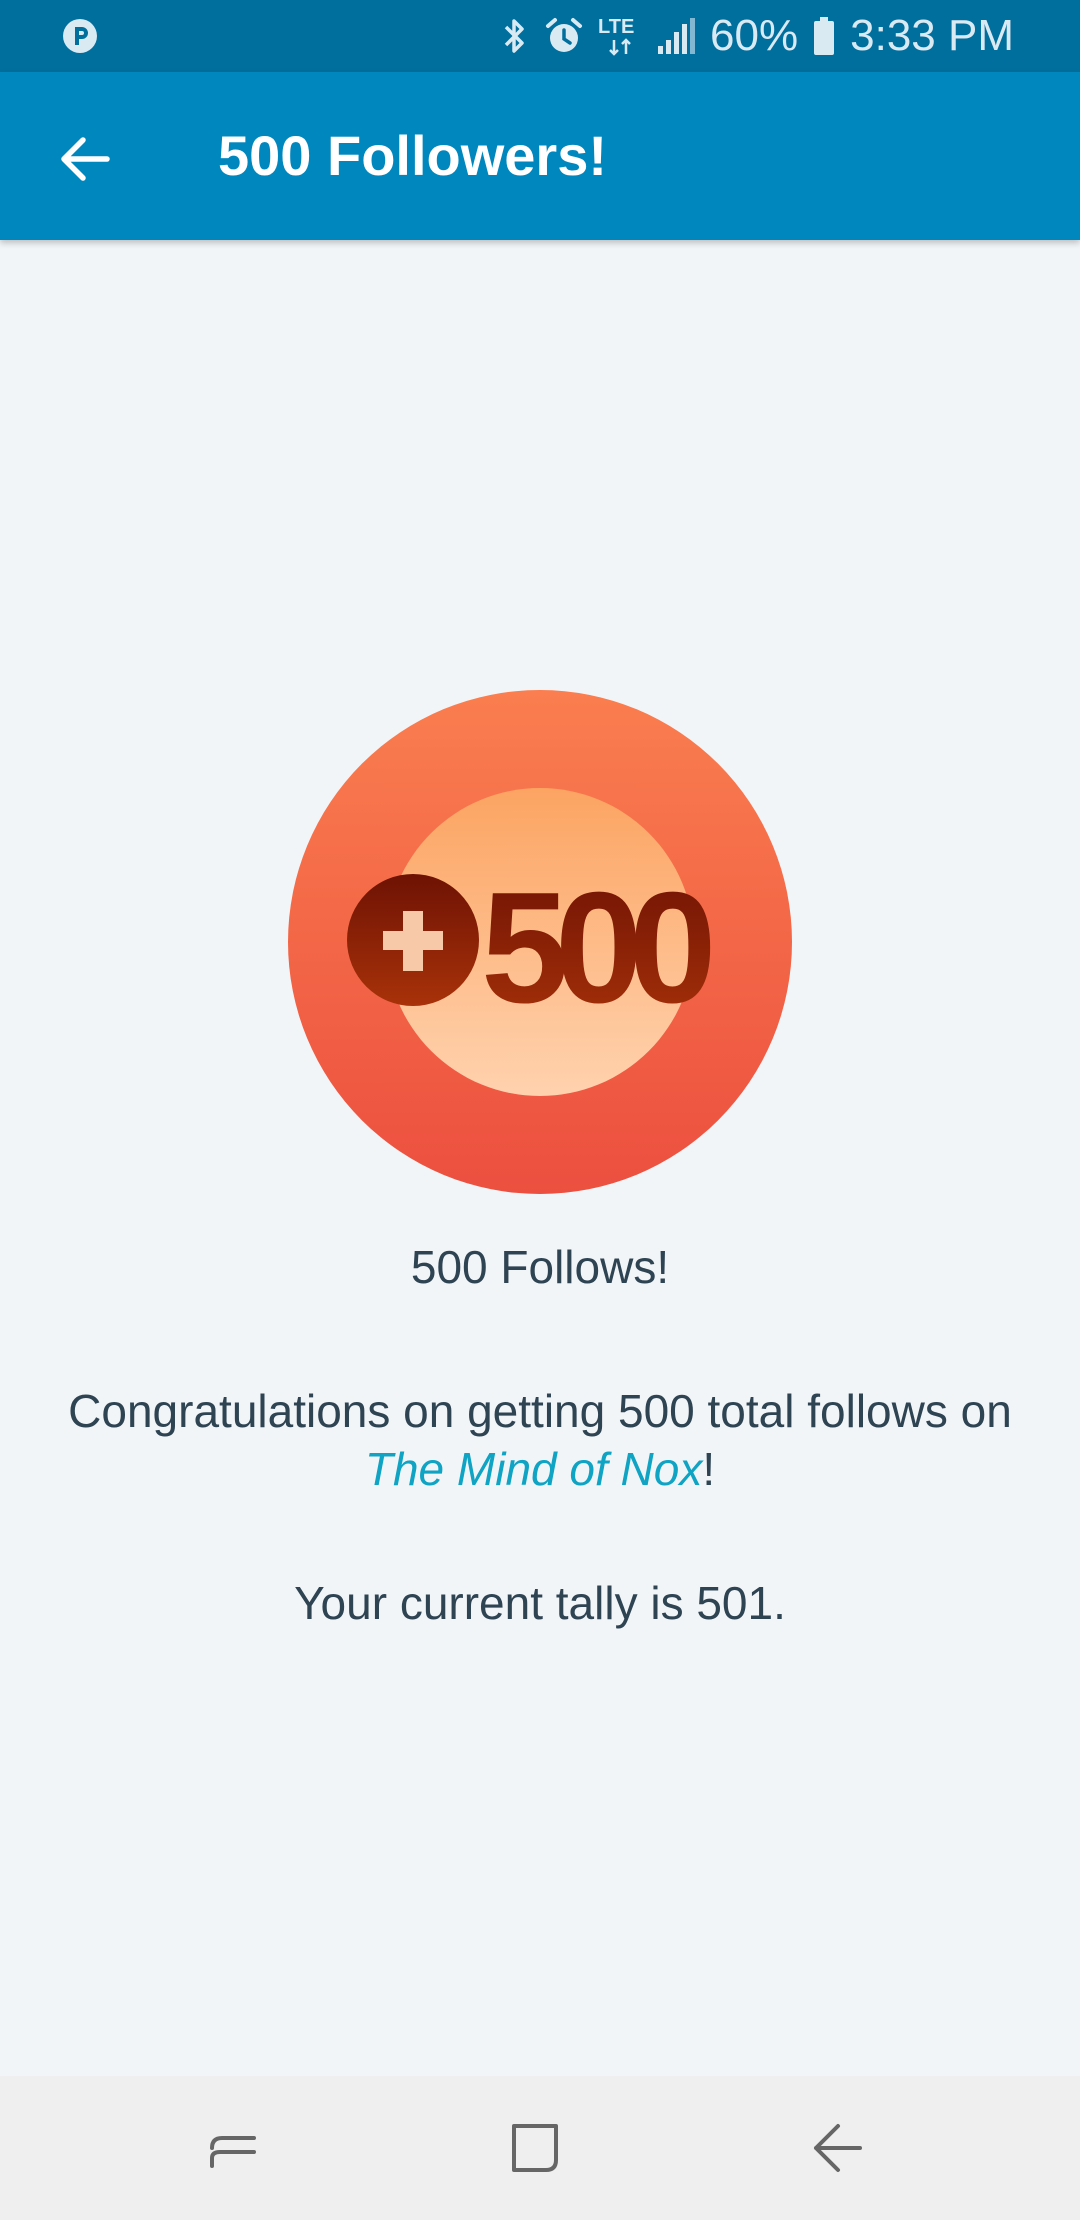 This screenshot has width=1080, height=2220. I want to click on lte-icon: LTE, so click(620, 36).